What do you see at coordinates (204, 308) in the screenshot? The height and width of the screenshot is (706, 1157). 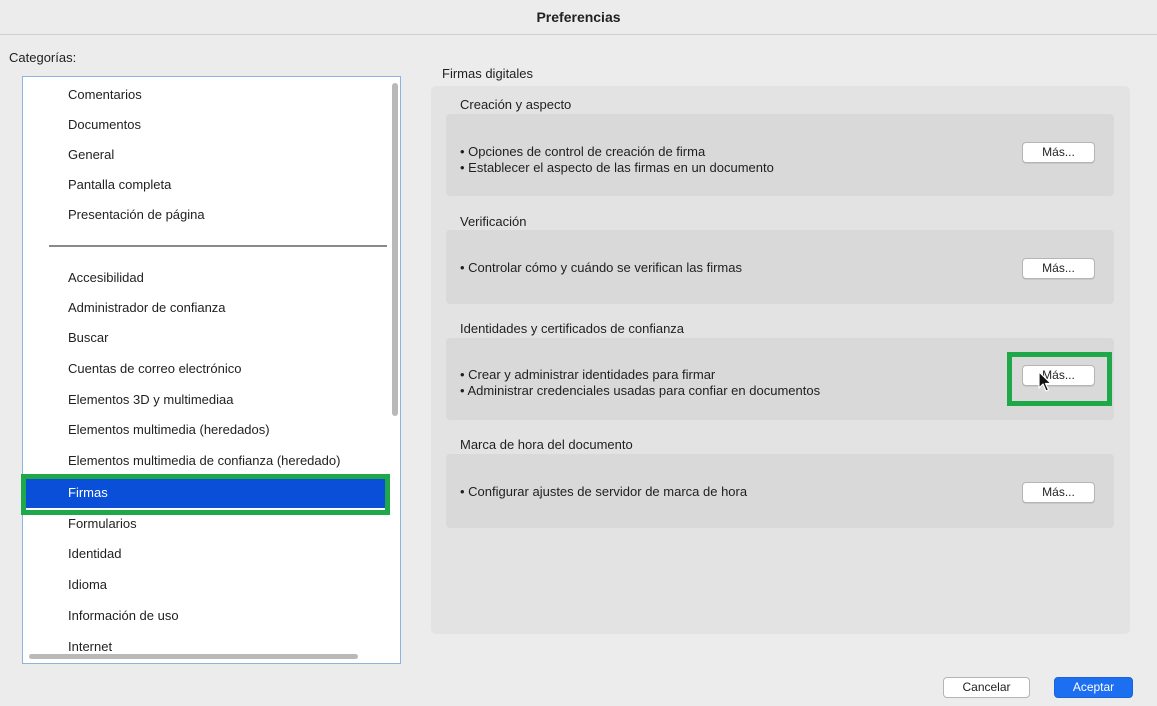 I see `category-item-administrador-confianza: Administrador de confianza` at bounding box center [204, 308].